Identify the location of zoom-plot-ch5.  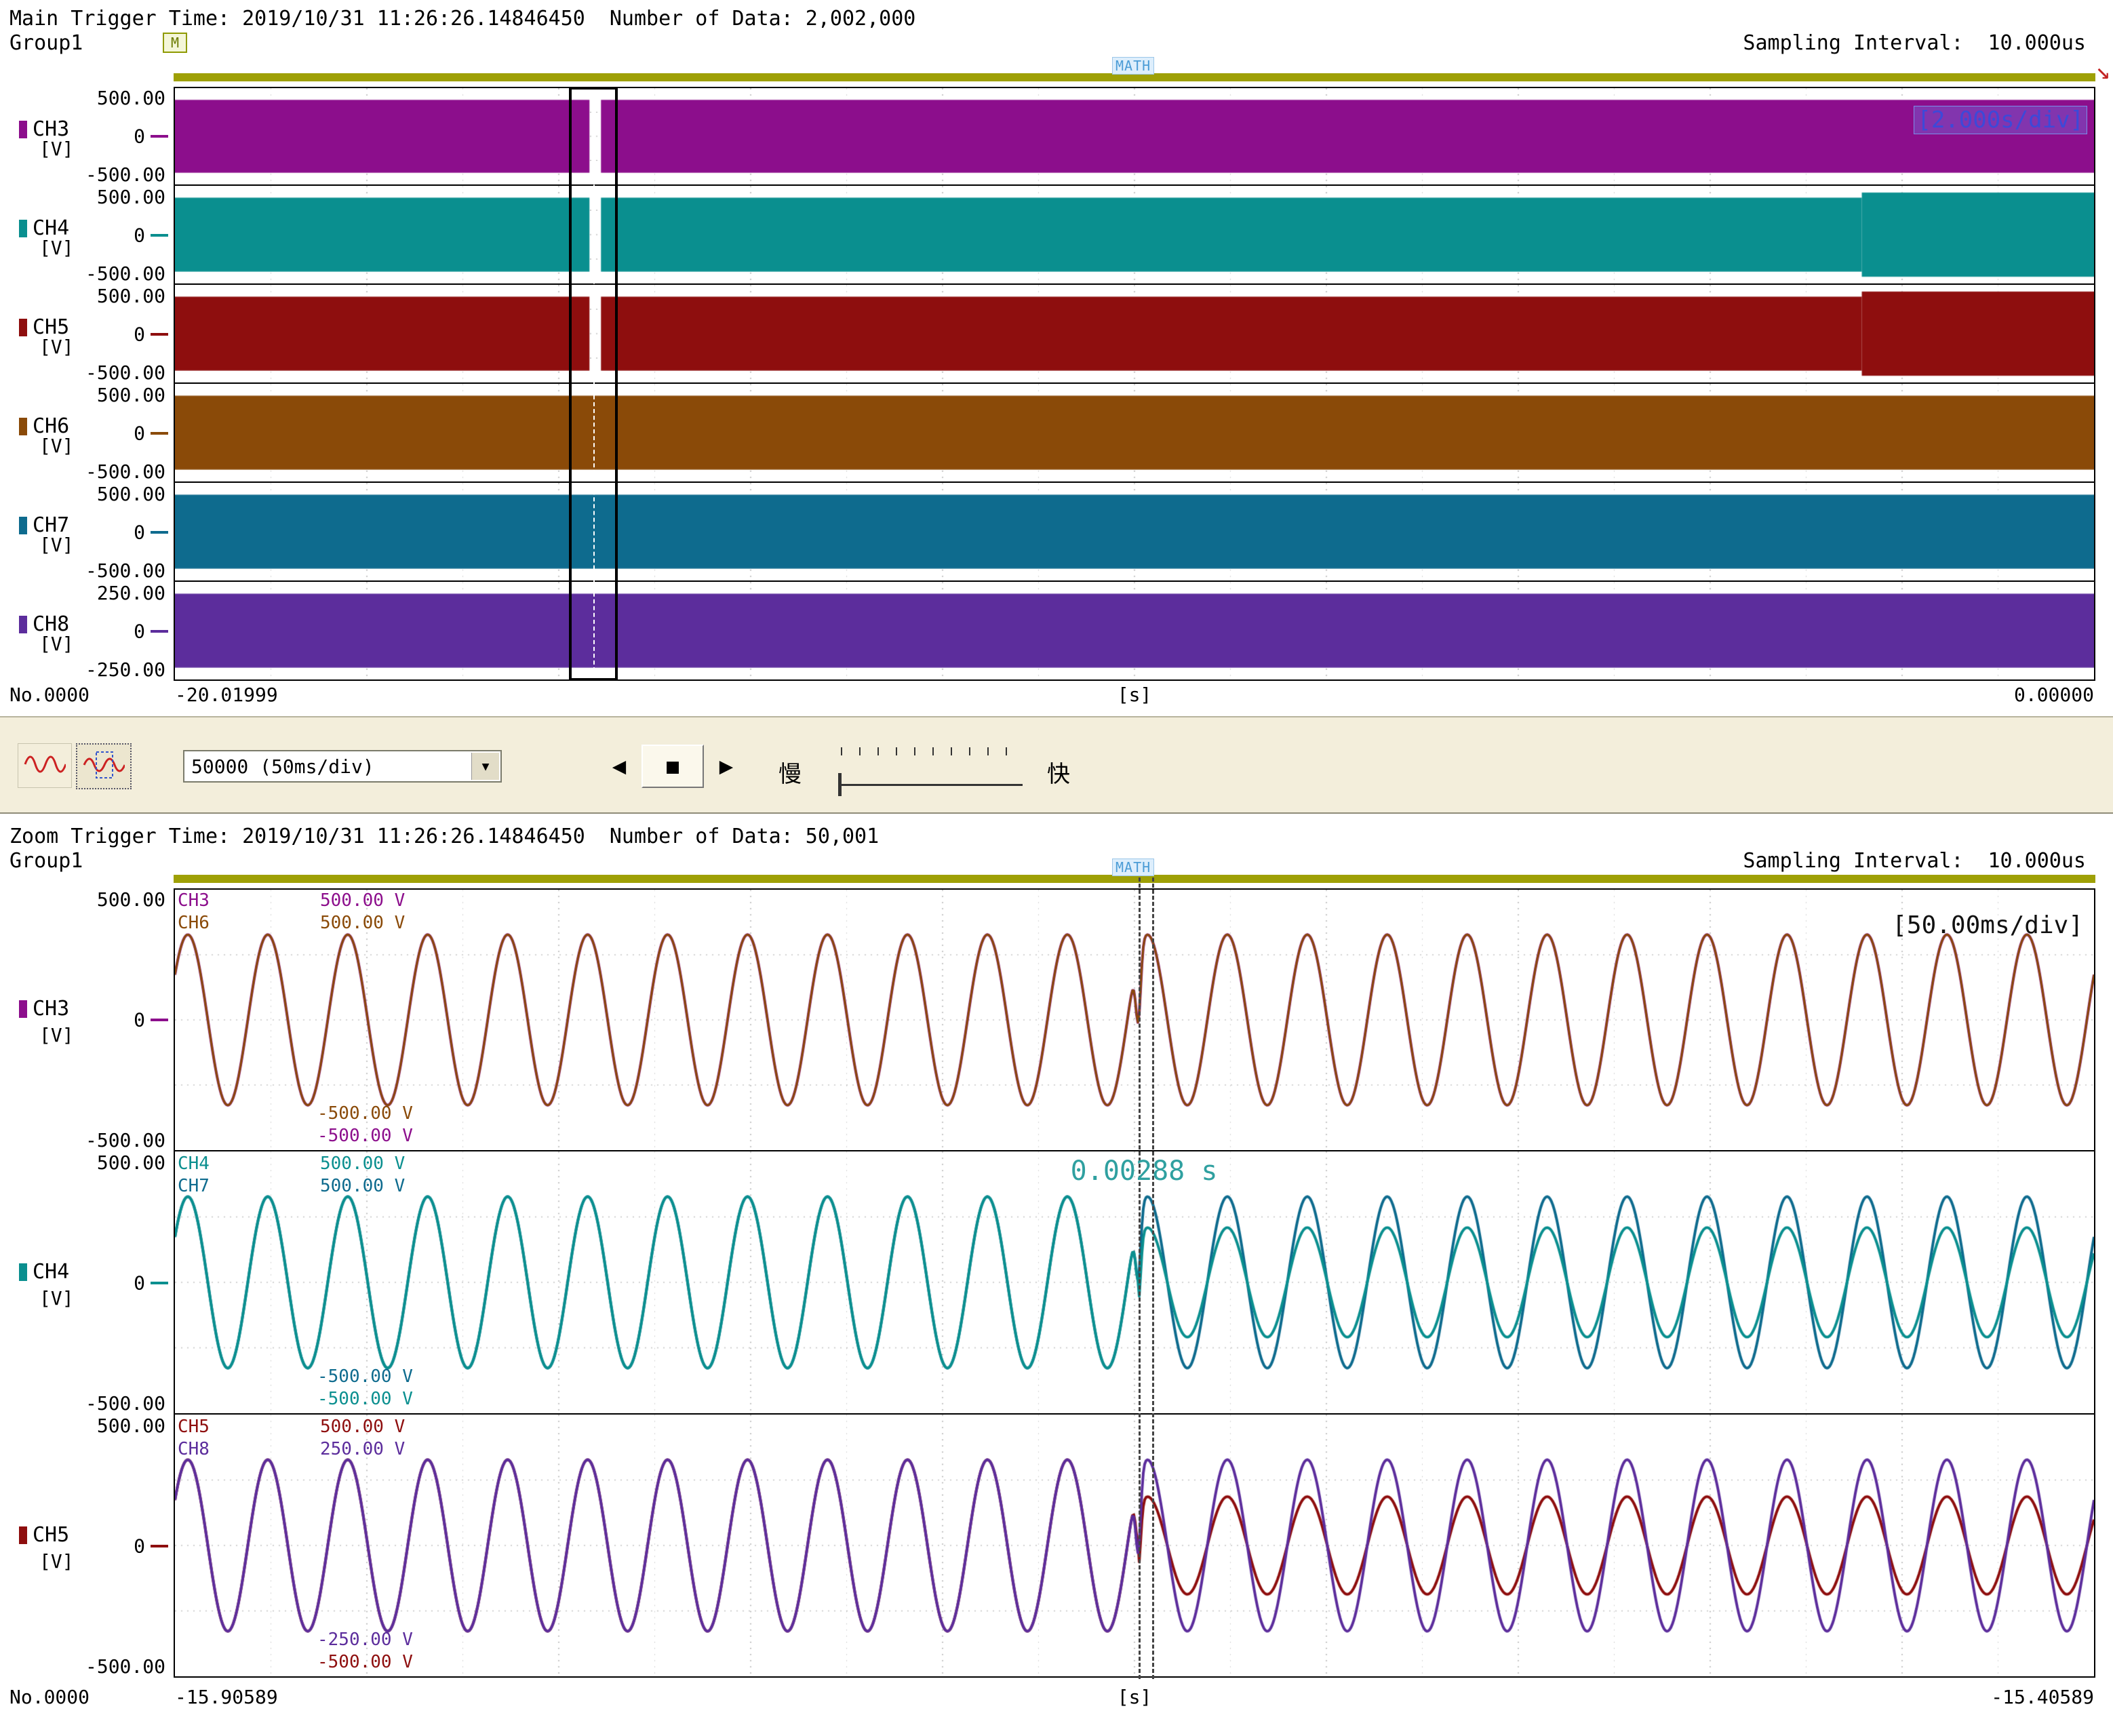
(1134, 1546).